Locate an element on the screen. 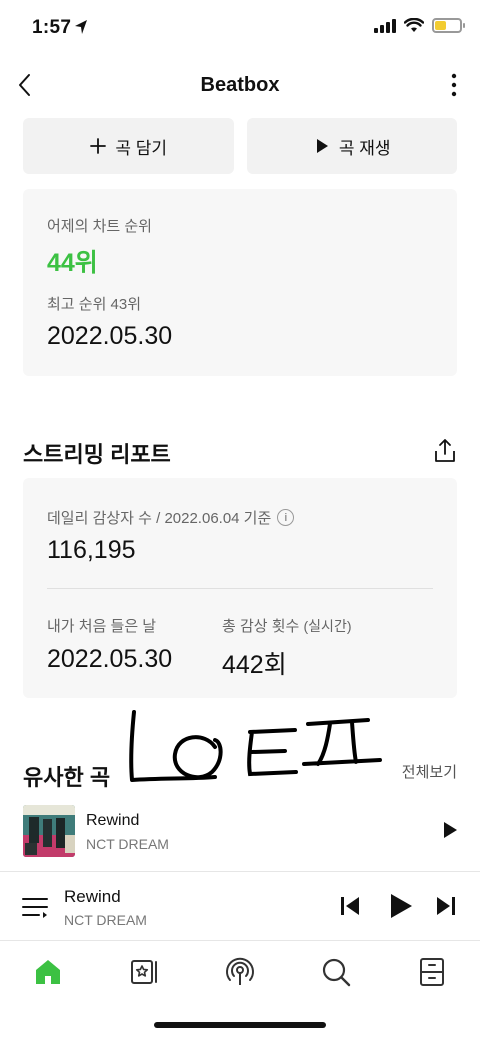 The width and height of the screenshot is (480, 1039). tab-home is located at coordinates (48, 972).